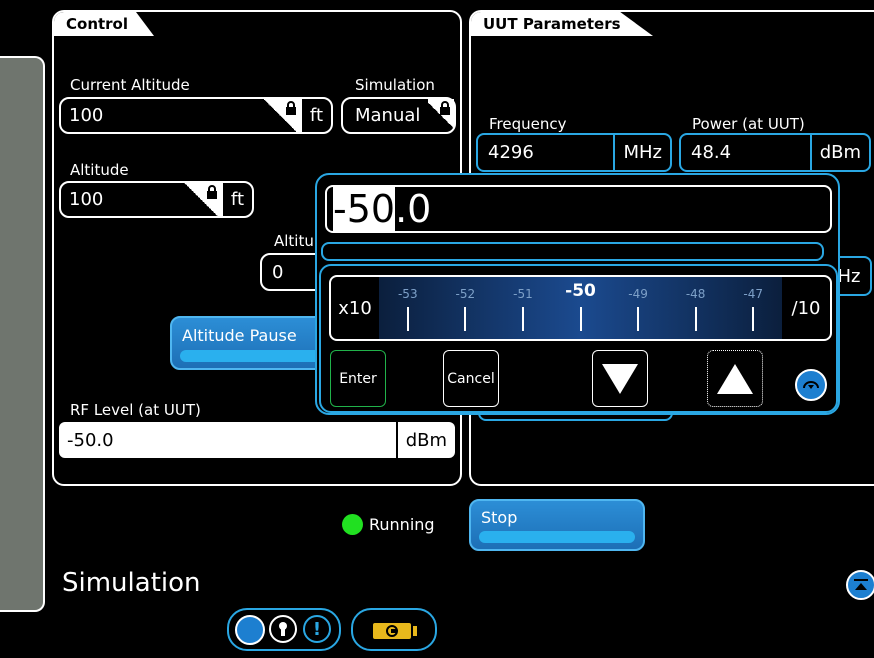 This screenshot has height=658, width=874. I want to click on battery-plugged-icon, so click(392, 631).